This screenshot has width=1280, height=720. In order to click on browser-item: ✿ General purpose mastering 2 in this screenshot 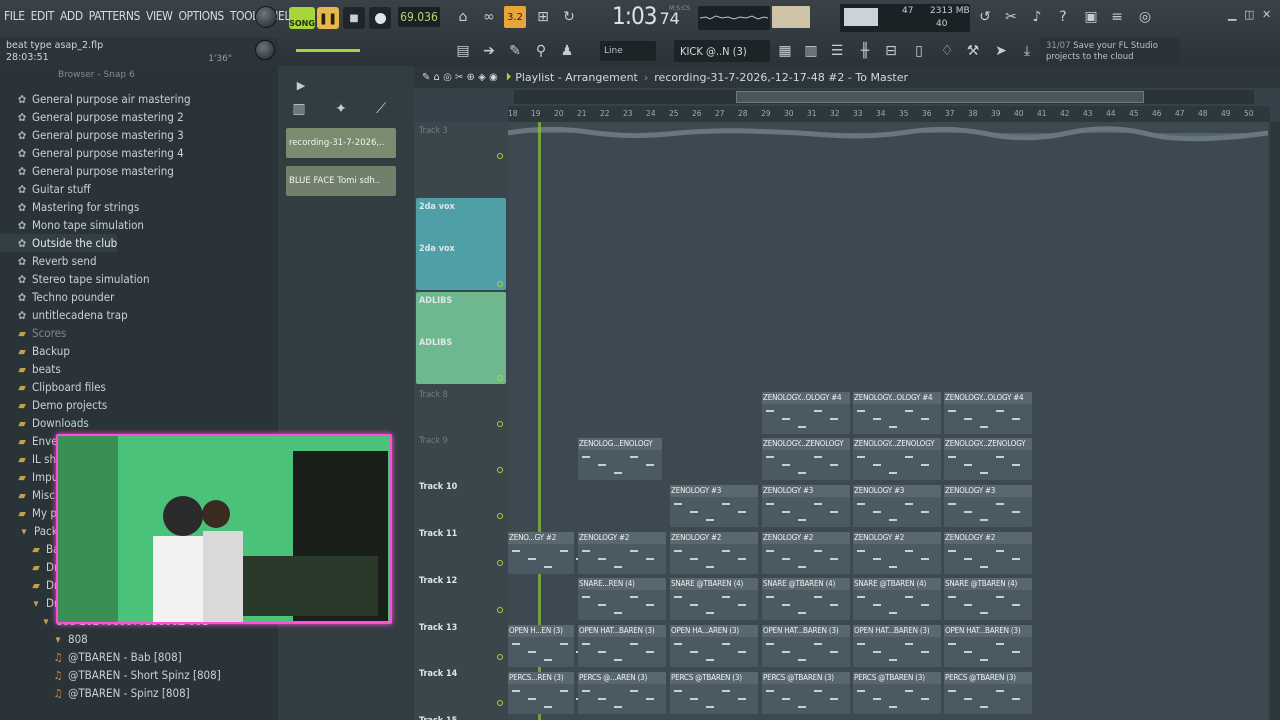, I will do `click(92, 117)`.